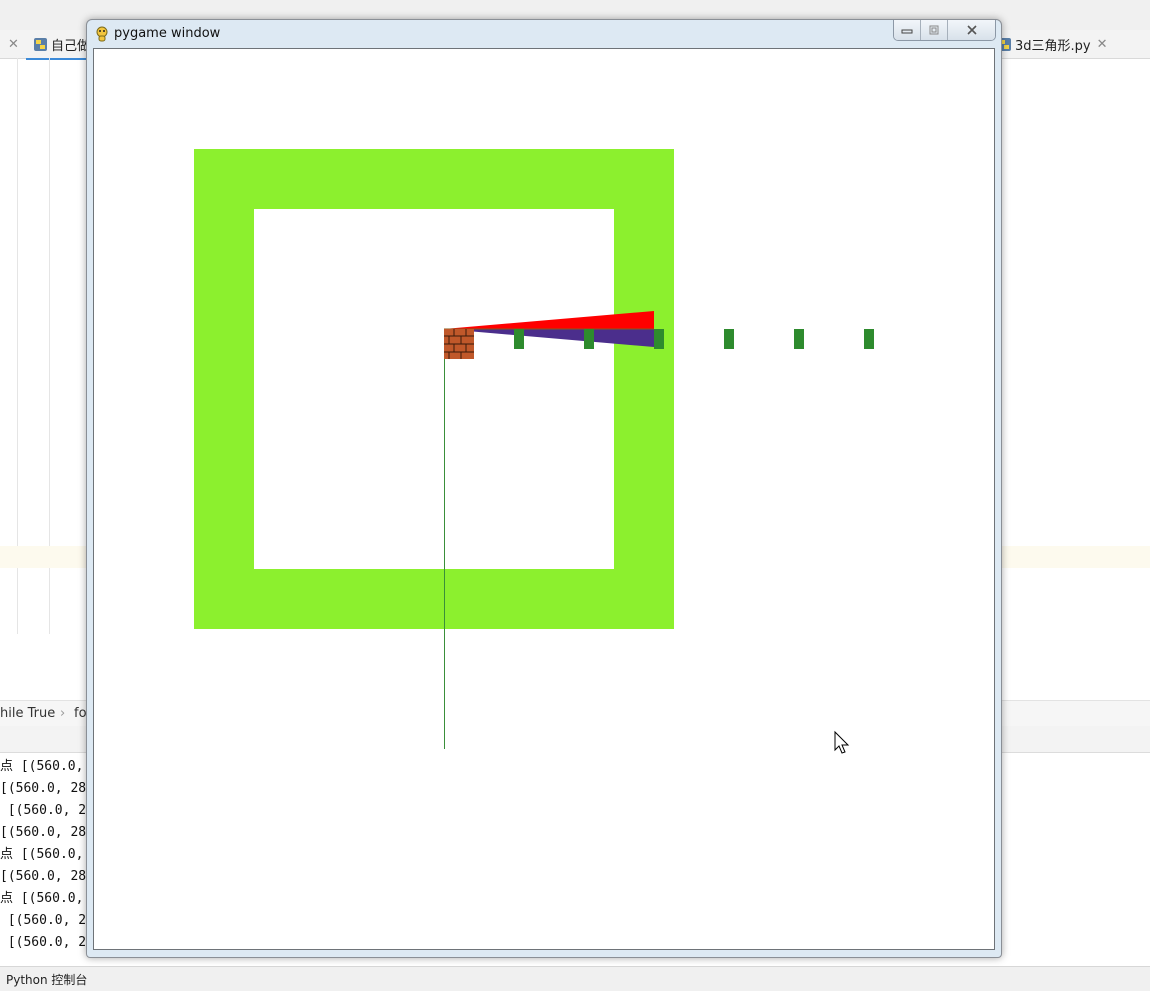 Image resolution: width=1150 pixels, height=991 pixels. I want to click on minimize-button, so click(907, 30).